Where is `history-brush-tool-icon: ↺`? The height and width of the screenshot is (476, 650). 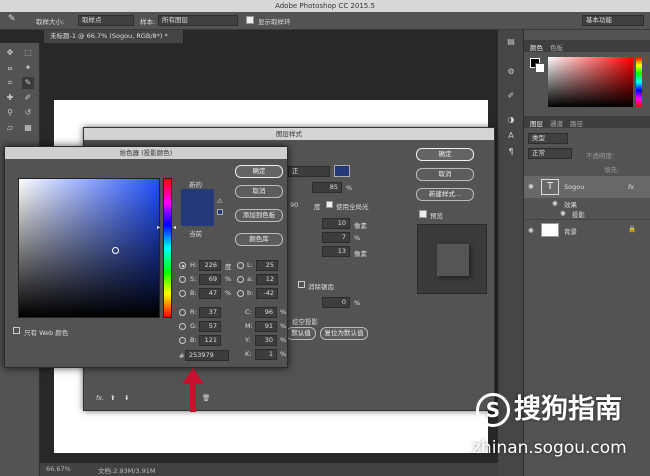
history-brush-tool-icon: ↺ is located at coordinates (28, 113).